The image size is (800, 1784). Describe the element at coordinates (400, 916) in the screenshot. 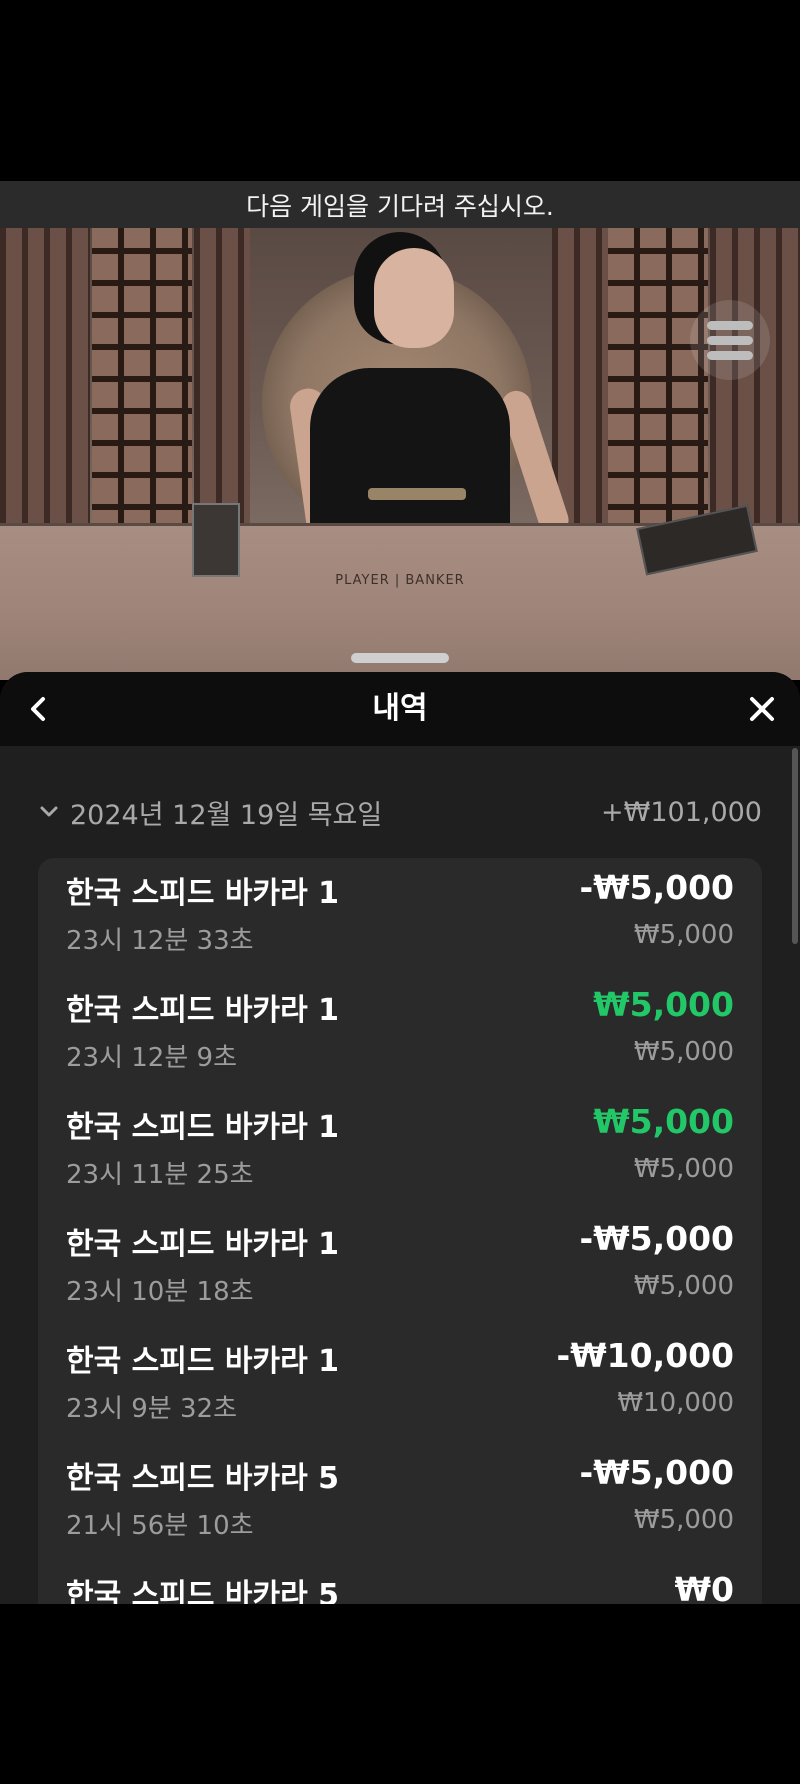

I see `history-row: 한국 스피드 바카라 1 23시 12분 33초 -₩5,000 ₩5,000` at that location.